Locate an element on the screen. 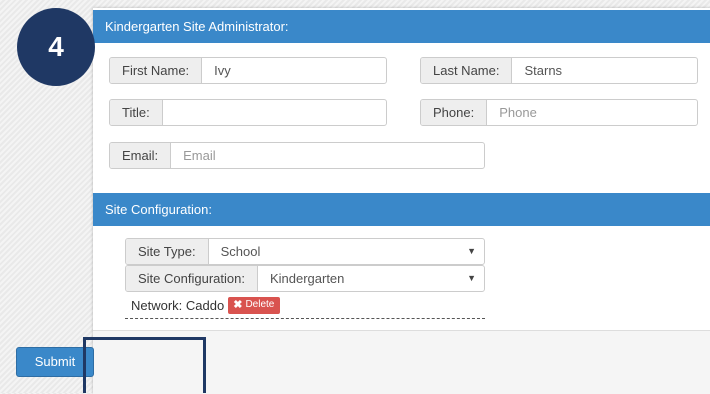 The width and height of the screenshot is (710, 394). email-input: Email is located at coordinates (327, 155).